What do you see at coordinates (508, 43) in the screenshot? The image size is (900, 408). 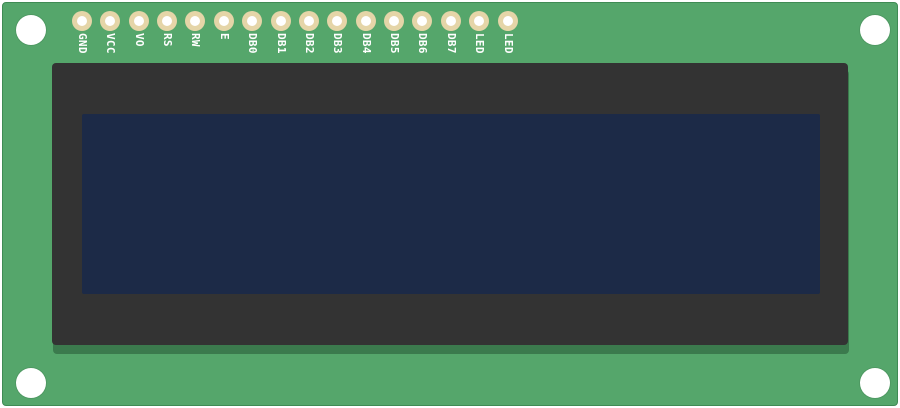 I see `pin-label-led-cathode: LED` at bounding box center [508, 43].